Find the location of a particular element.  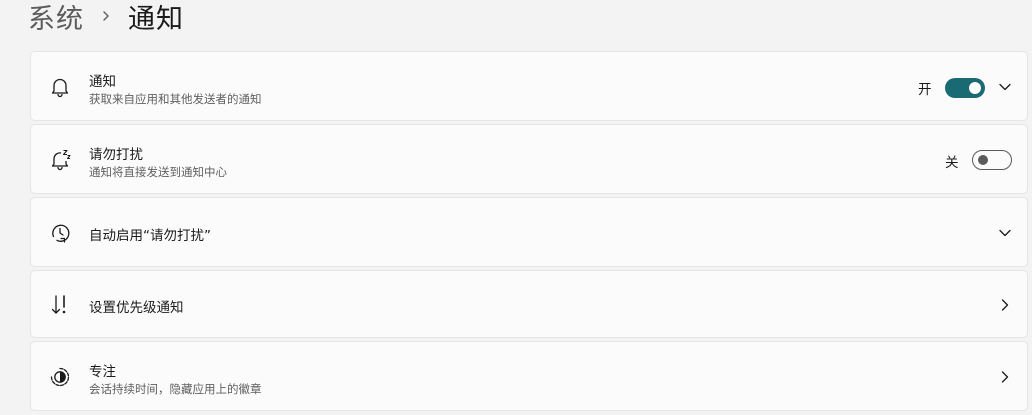

do-not-disturb-toggle is located at coordinates (992, 160).